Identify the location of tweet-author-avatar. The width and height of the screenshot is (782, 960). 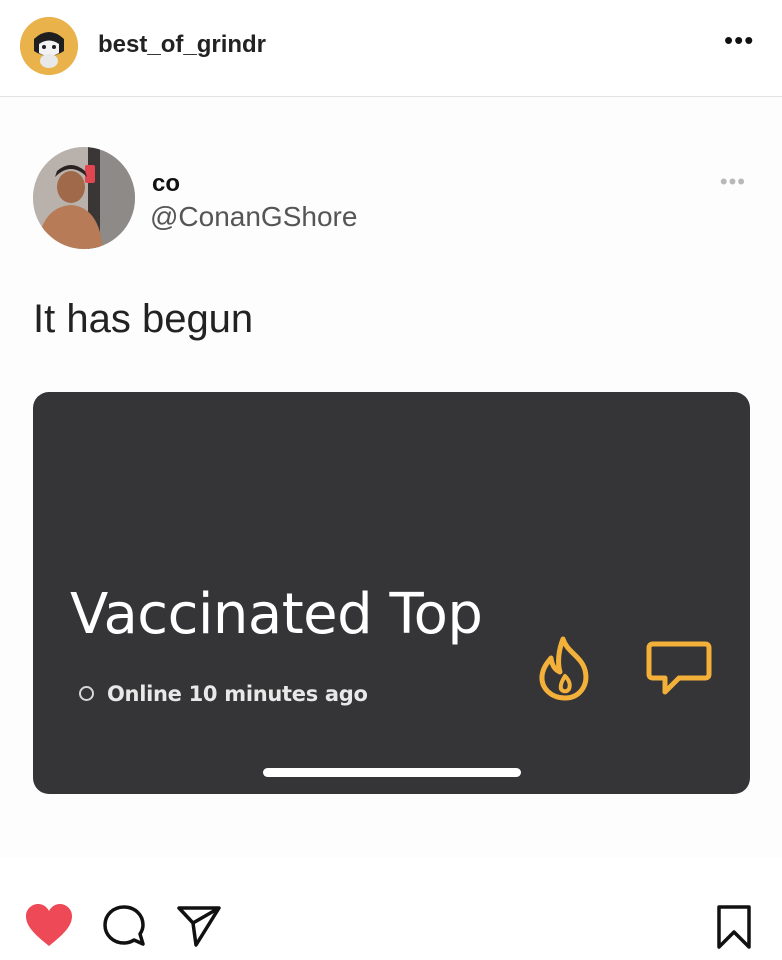
(84, 198).